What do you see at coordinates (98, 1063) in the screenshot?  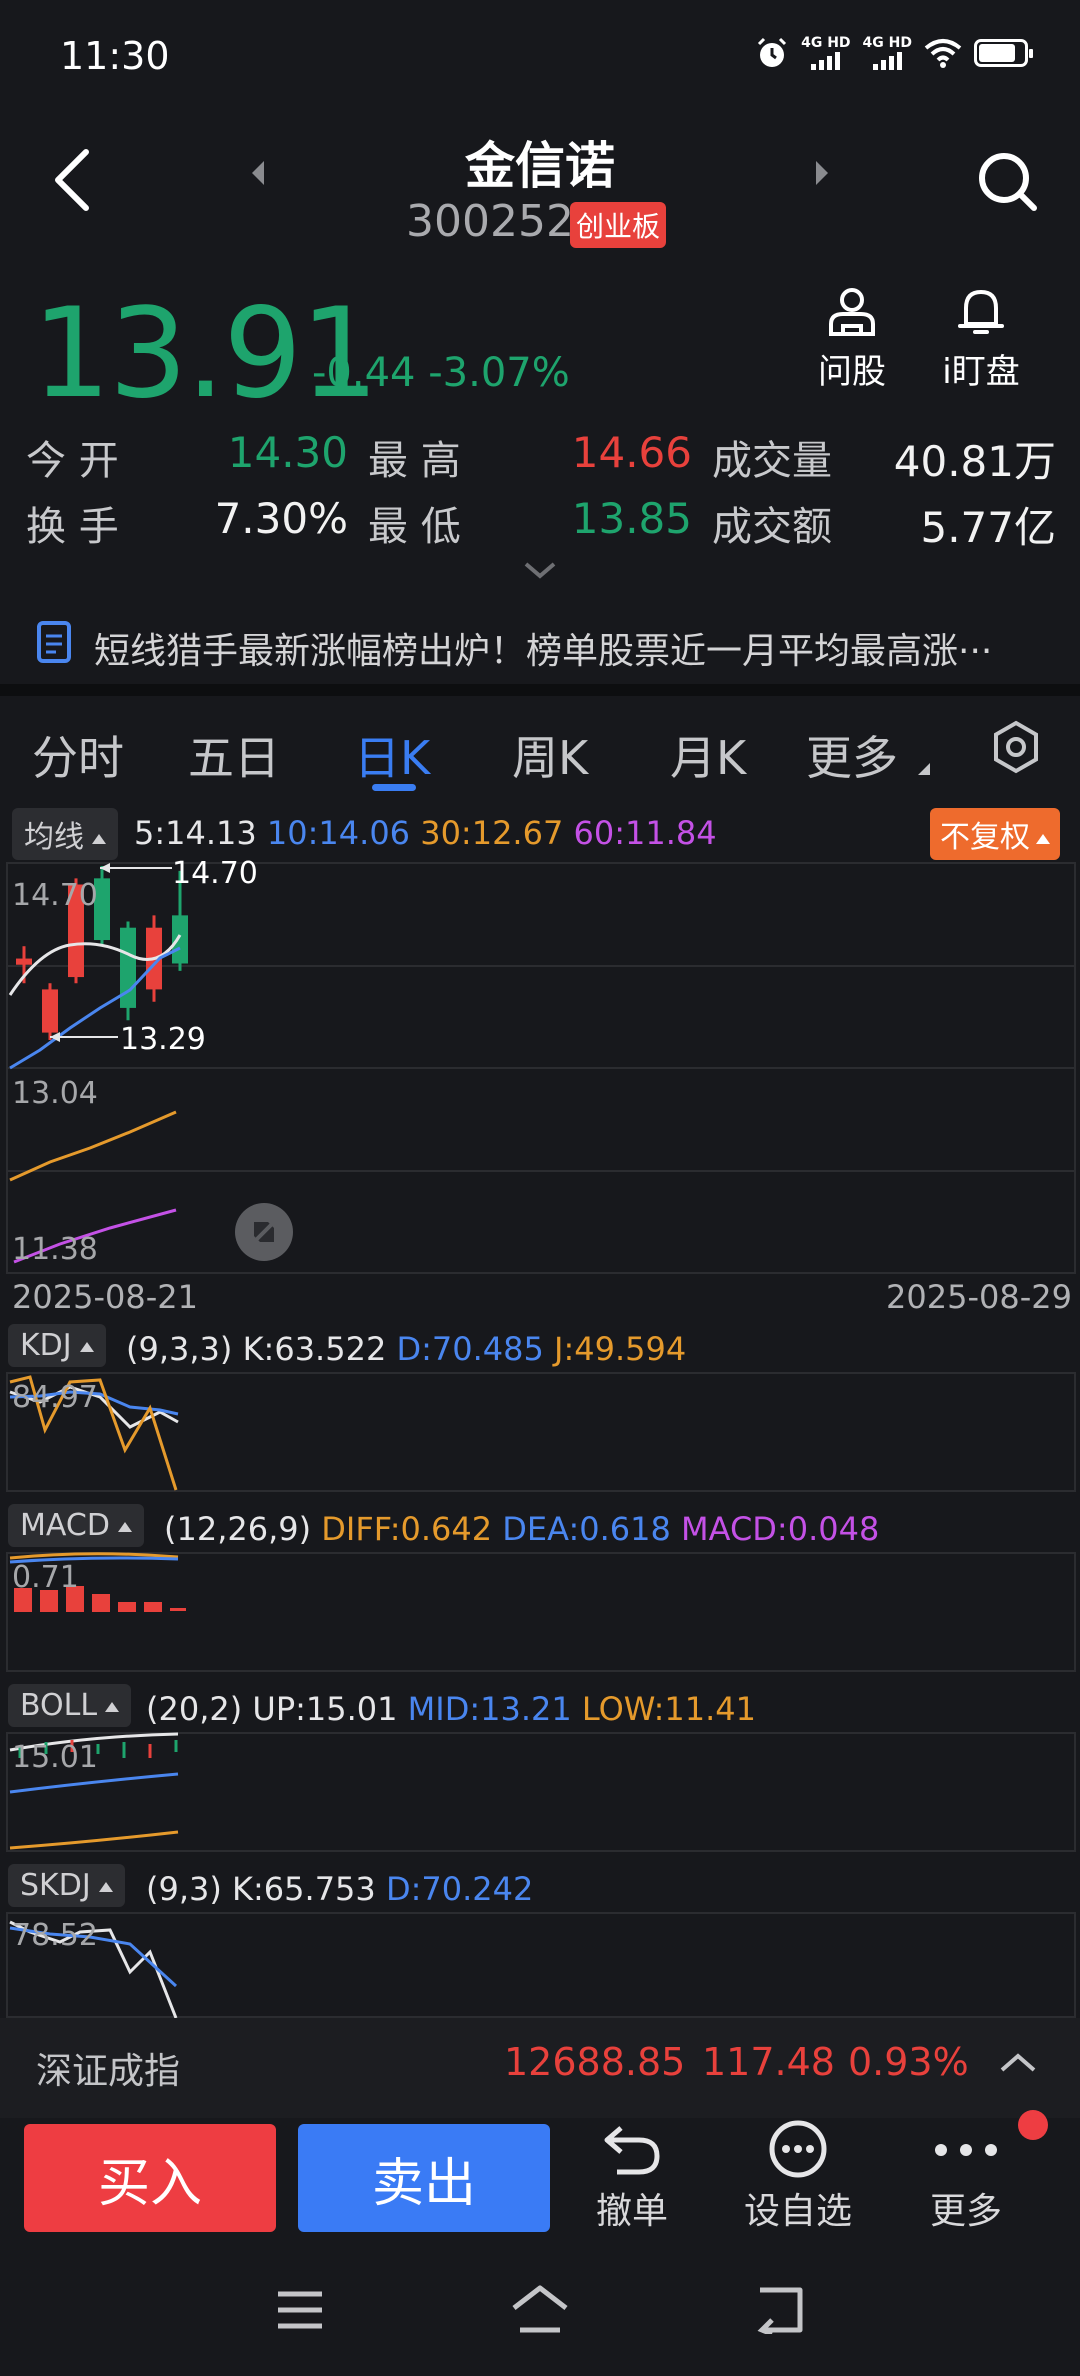 I see `kline-chart` at bounding box center [98, 1063].